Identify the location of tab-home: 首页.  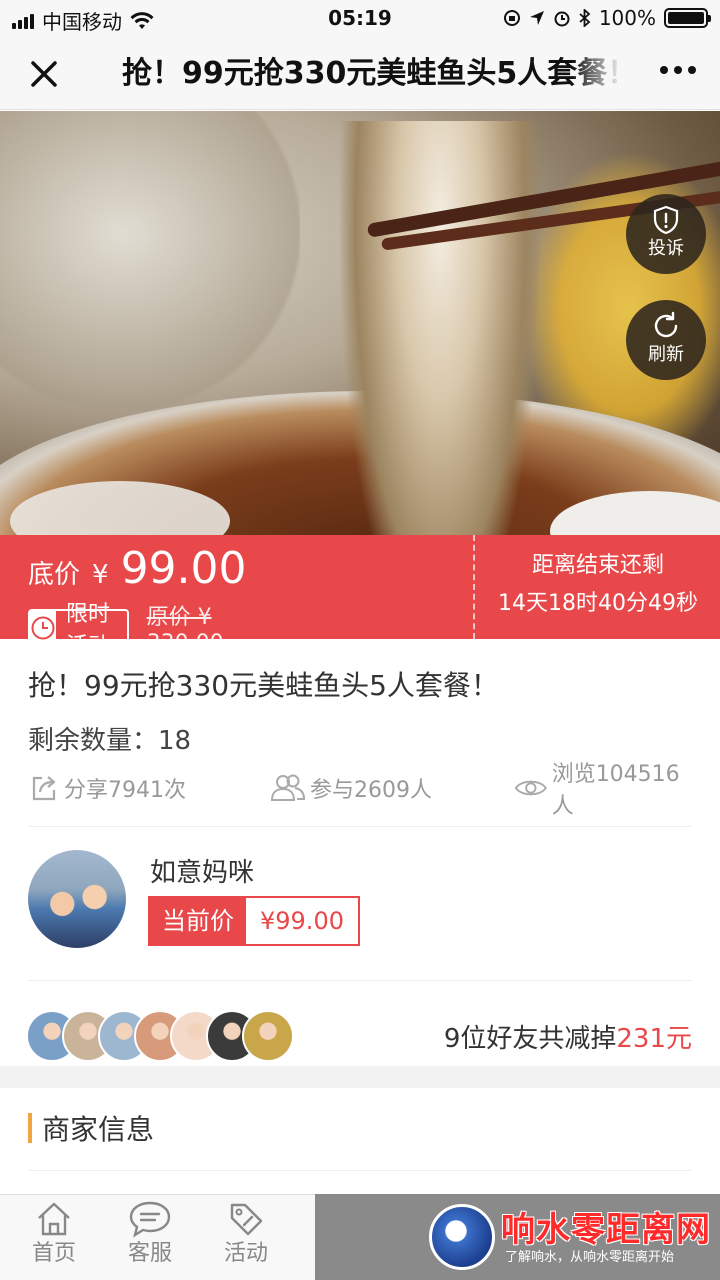
(54, 1234).